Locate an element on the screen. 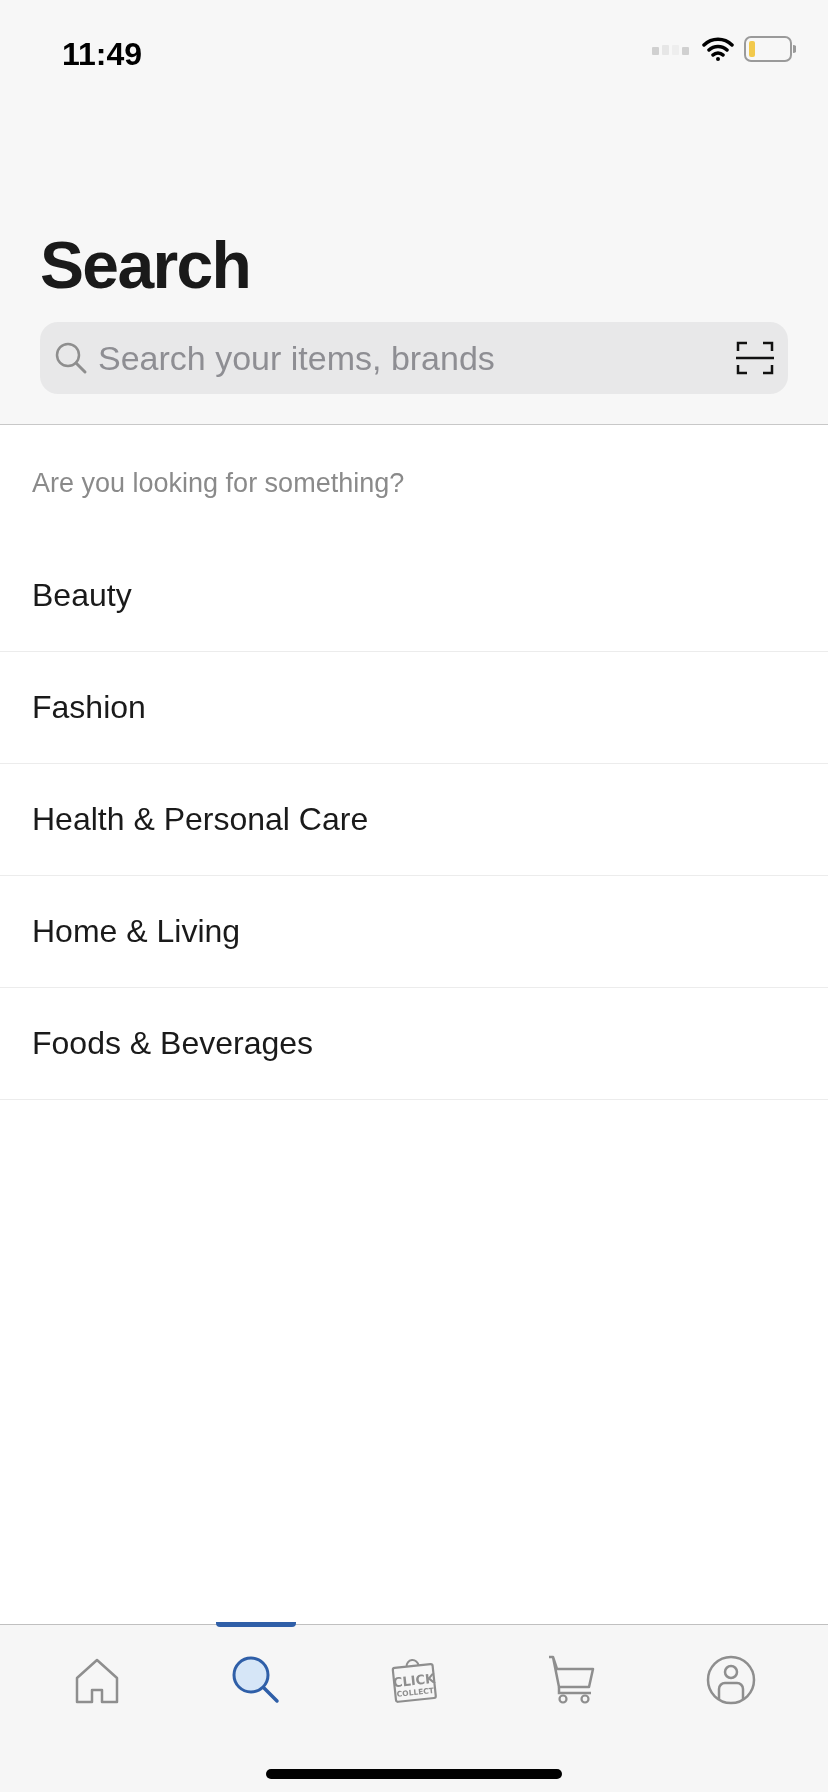 The image size is (828, 1792). category-item: Beauty is located at coordinates (414, 595).